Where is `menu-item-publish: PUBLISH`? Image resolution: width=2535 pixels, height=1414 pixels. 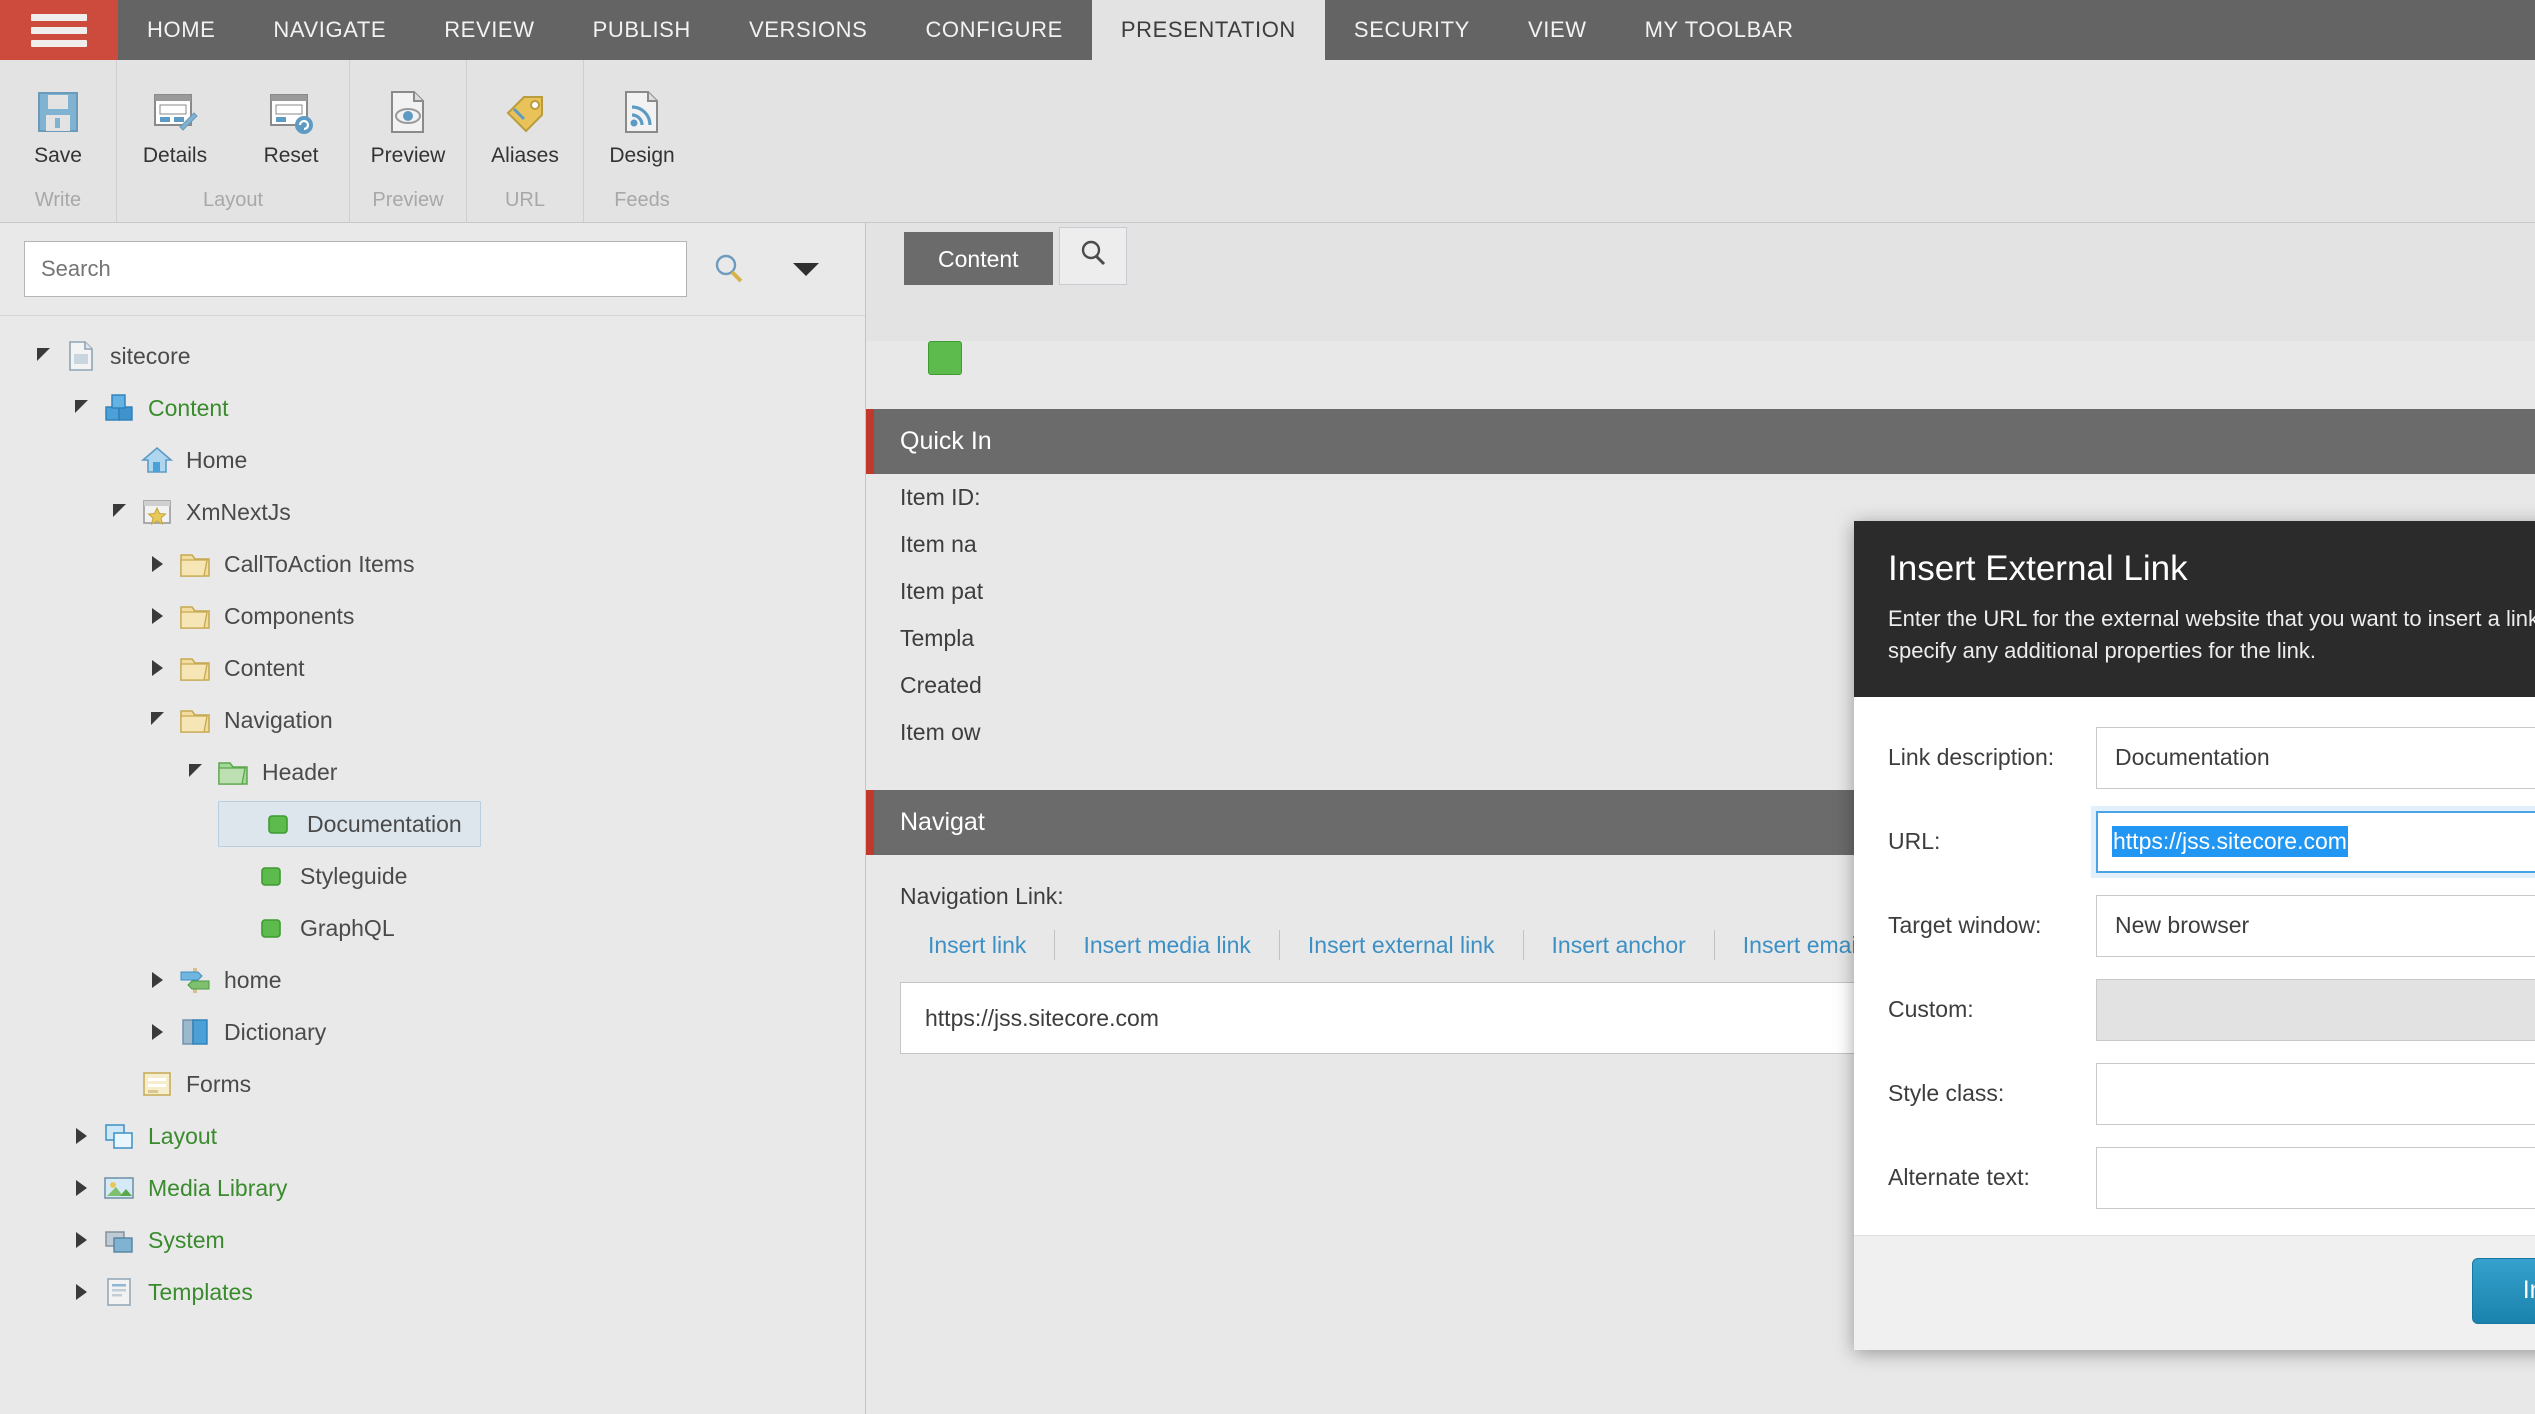
menu-item-publish: PUBLISH is located at coordinates (642, 30).